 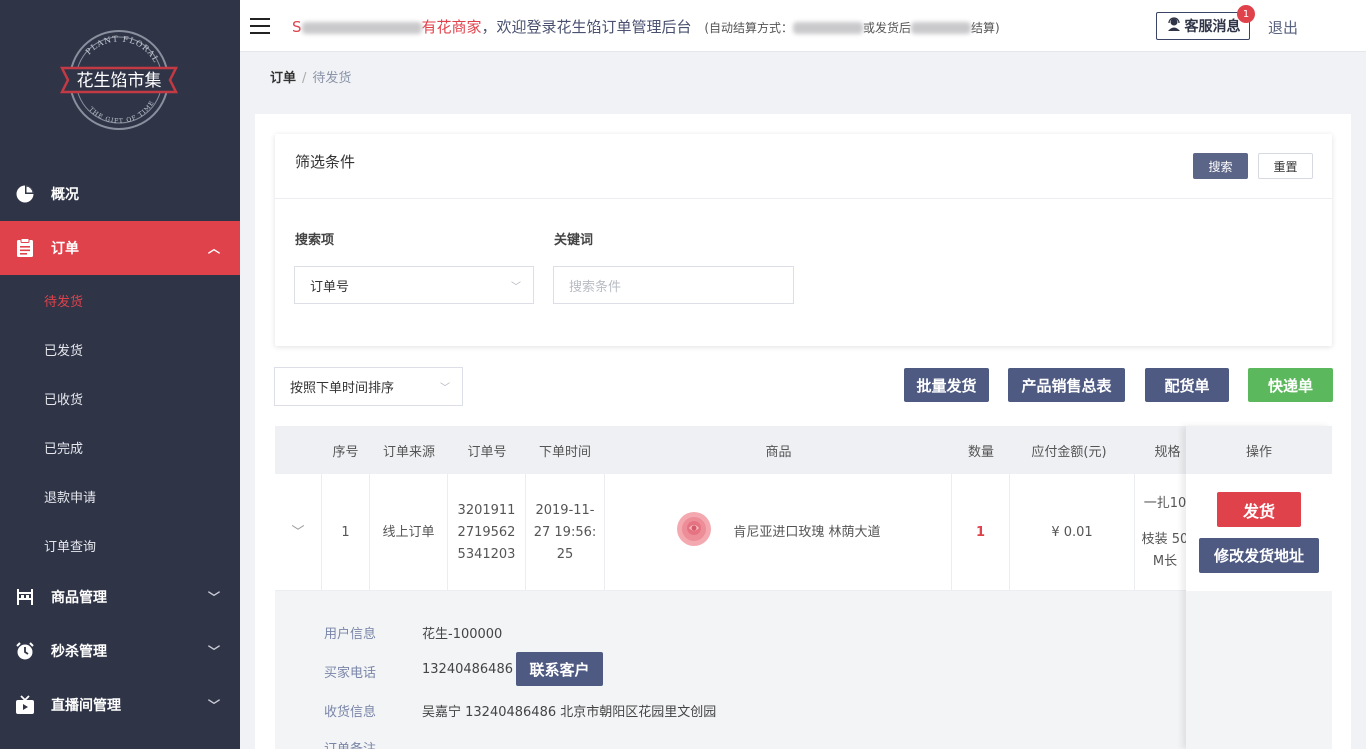 What do you see at coordinates (467, 669) in the screenshot?
I see `buyer-phone-value: 13240486486` at bounding box center [467, 669].